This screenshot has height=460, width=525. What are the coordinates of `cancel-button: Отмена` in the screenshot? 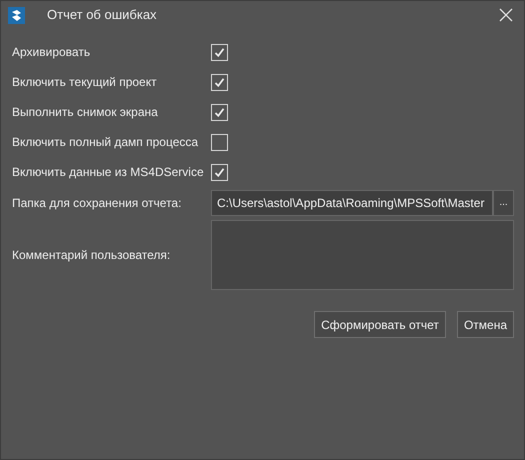 It's located at (485, 324).